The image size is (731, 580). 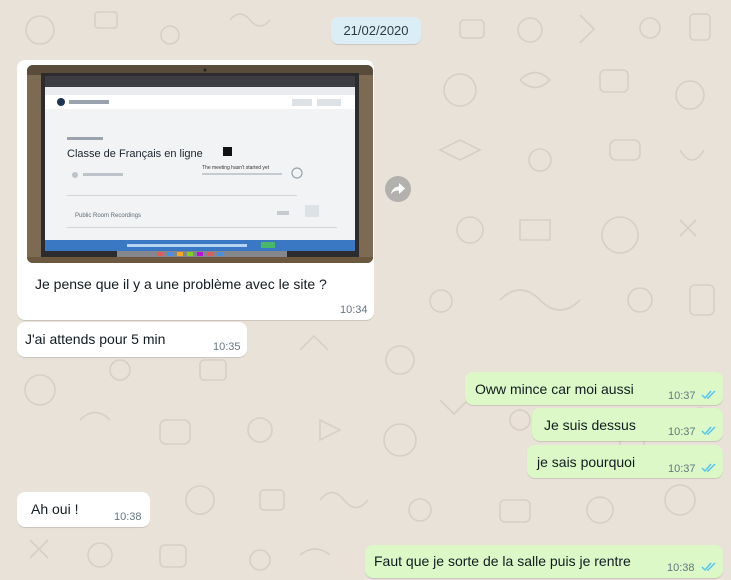 I want to click on message-bubble-incoming: J'ai attends pour 5 min 10:35, so click(x=132, y=339).